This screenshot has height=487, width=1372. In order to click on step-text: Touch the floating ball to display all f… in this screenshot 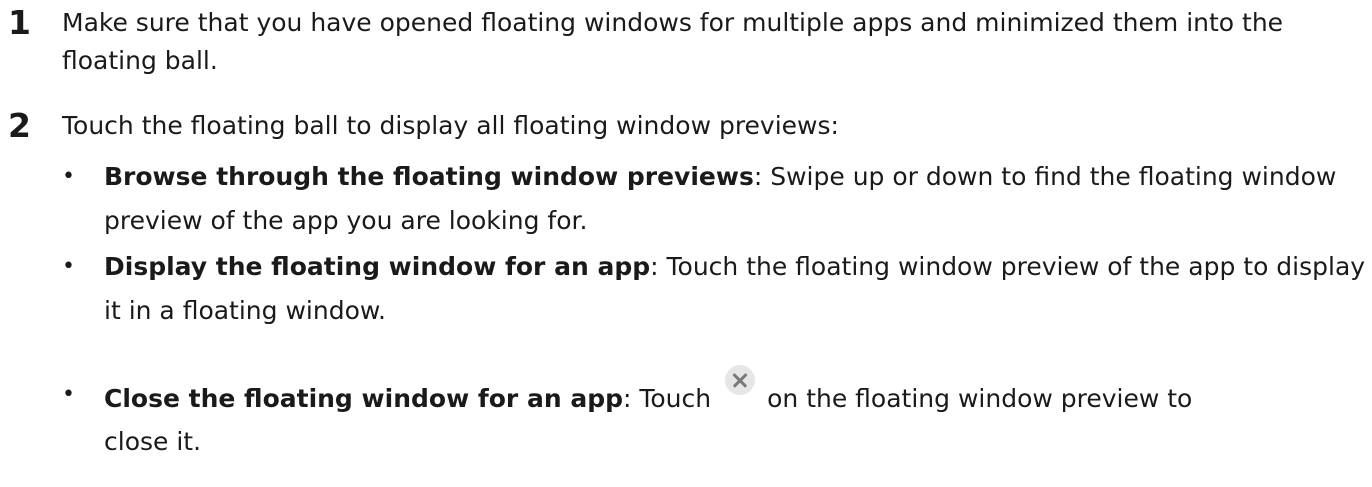, I will do `click(450, 125)`.